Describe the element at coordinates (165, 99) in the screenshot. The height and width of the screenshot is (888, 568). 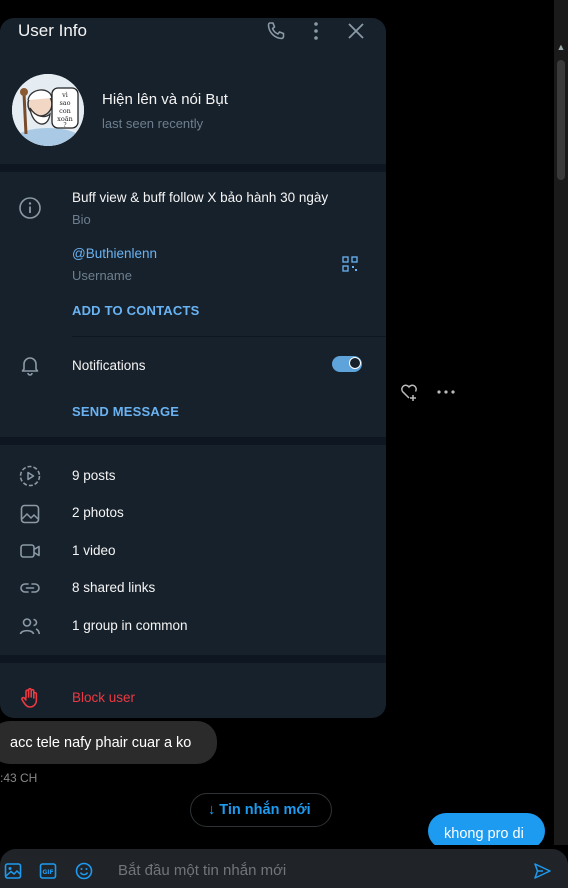
I see `profile-name: Hiện lên và nói Bụt` at that location.